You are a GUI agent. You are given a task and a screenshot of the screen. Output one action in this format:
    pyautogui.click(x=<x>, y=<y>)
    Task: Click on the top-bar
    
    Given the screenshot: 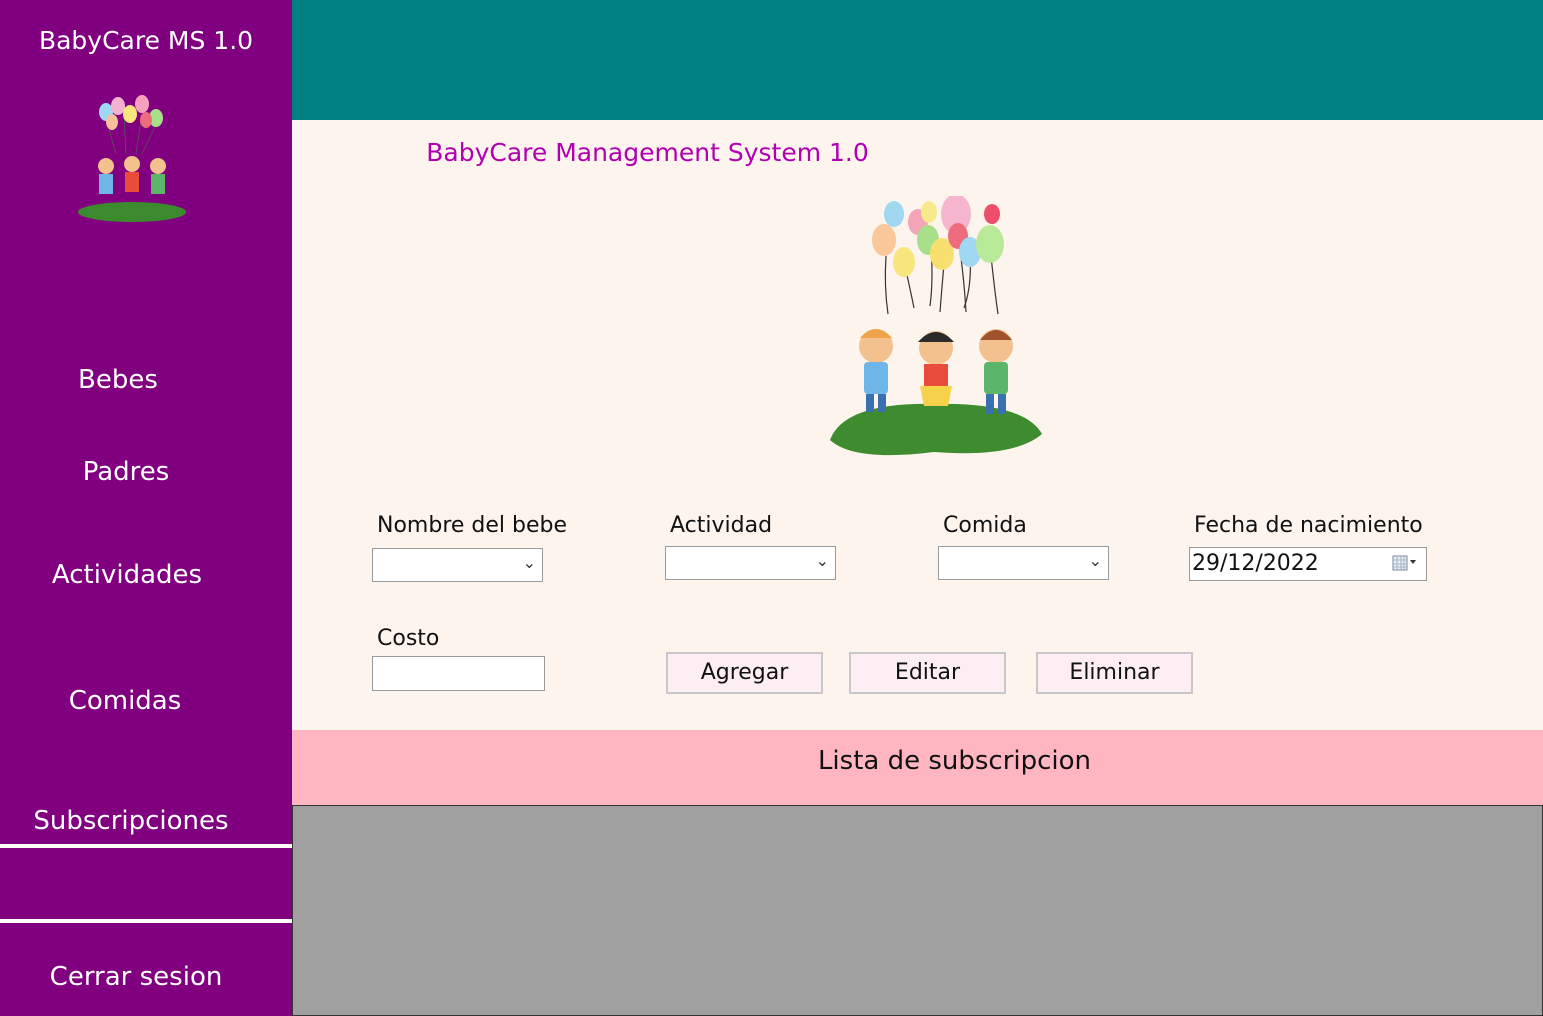 What is the action you would take?
    pyautogui.click(x=917, y=60)
    